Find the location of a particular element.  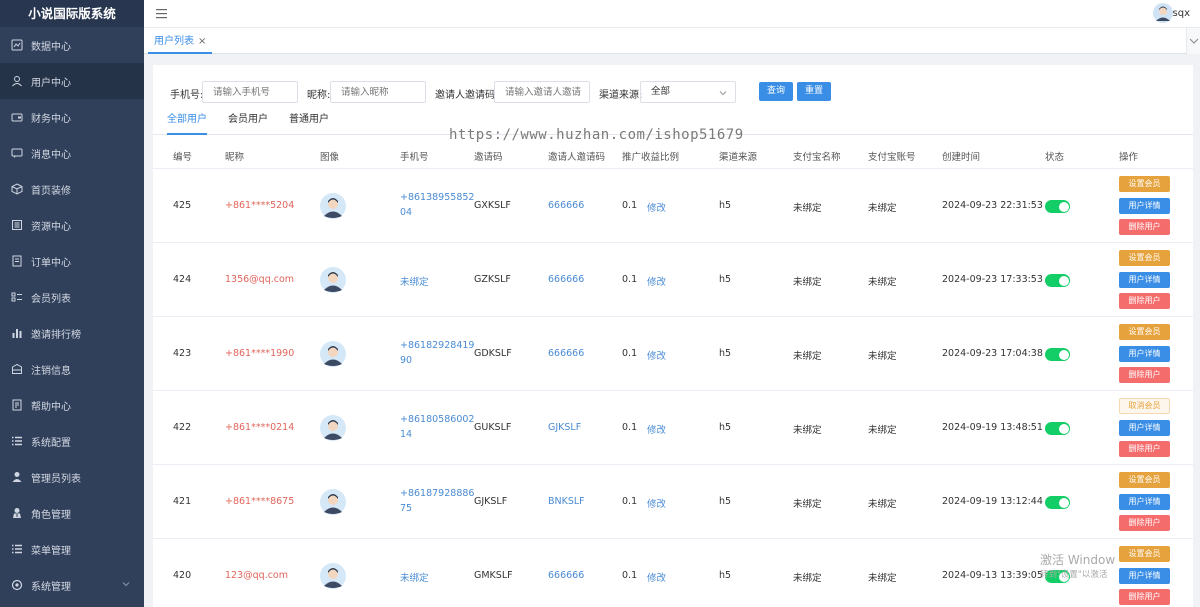

cube-icon is located at coordinates (17, 189).